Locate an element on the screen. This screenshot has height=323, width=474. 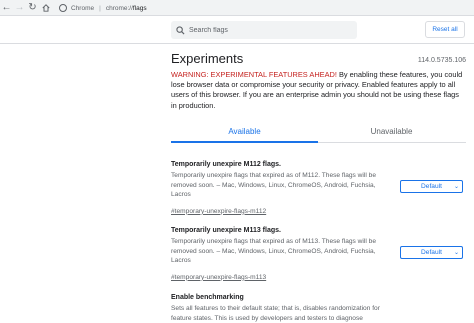
back-arrow-icon: ← is located at coordinates (6, 7).